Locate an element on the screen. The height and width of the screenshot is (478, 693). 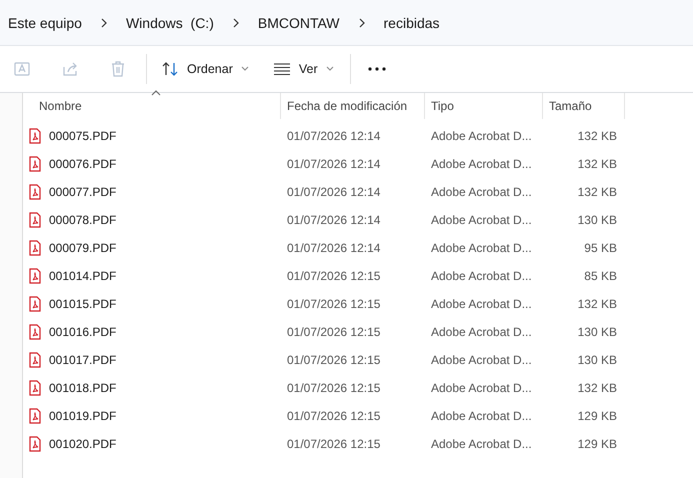
file-name: 000075.PDF is located at coordinates (82, 136).